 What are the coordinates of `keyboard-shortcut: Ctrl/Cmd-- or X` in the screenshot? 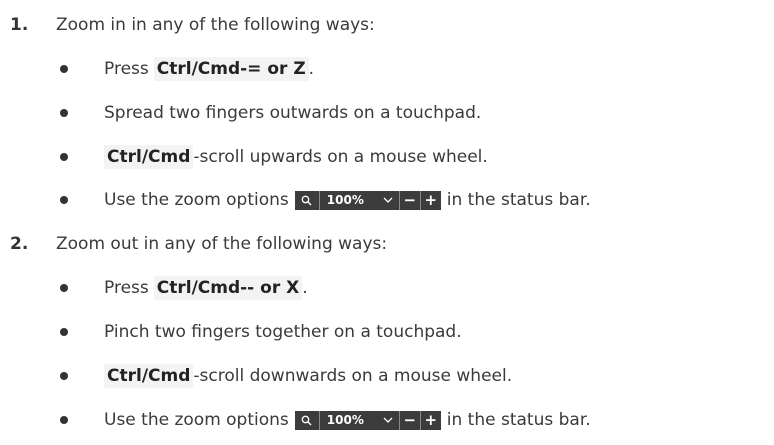 It's located at (228, 288).